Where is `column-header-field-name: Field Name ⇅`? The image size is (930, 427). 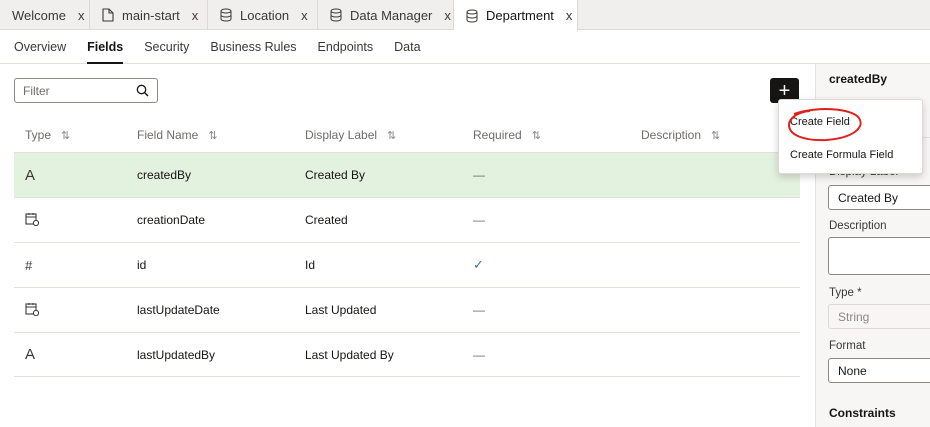
column-header-field-name: Field Name ⇅ is located at coordinates (210, 135).